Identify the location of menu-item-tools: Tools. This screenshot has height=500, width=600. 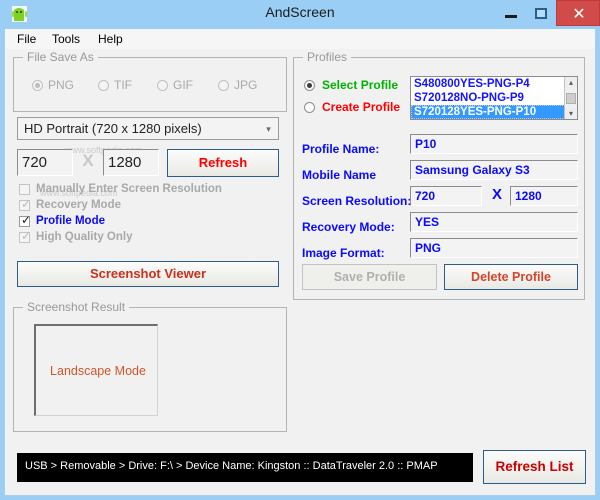
(66, 39).